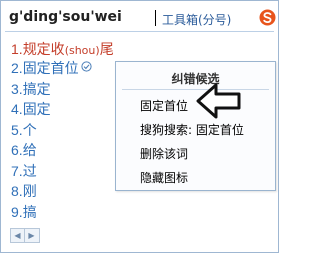  What do you see at coordinates (196, 19) in the screenshot?
I see `toolbox-button: 工具箱(分号)` at bounding box center [196, 19].